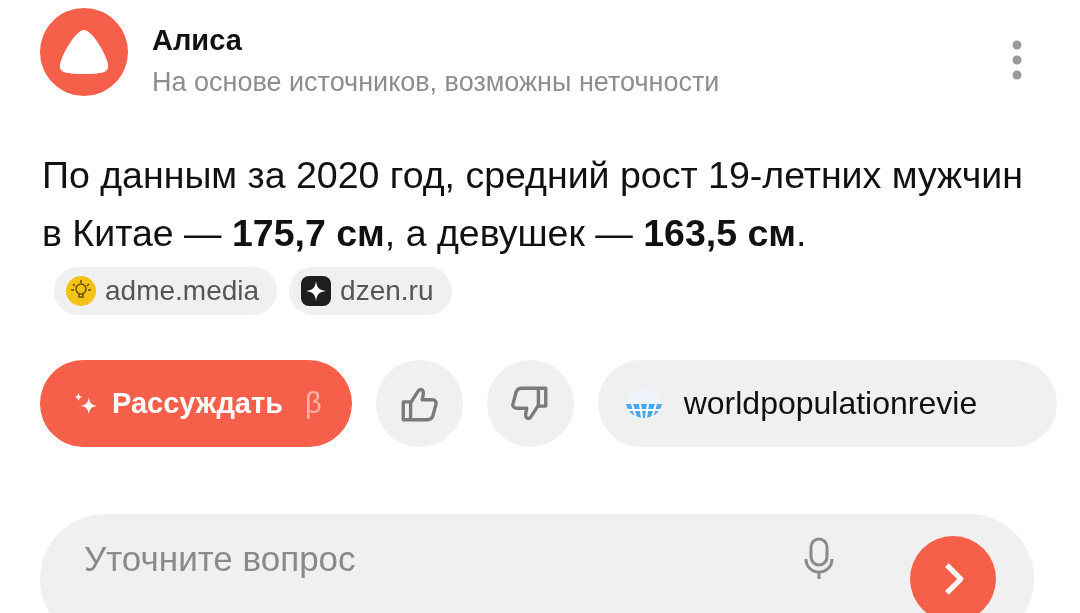 Image resolution: width=1080 pixels, height=613 pixels. I want to click on beta-label: β, so click(313, 403).